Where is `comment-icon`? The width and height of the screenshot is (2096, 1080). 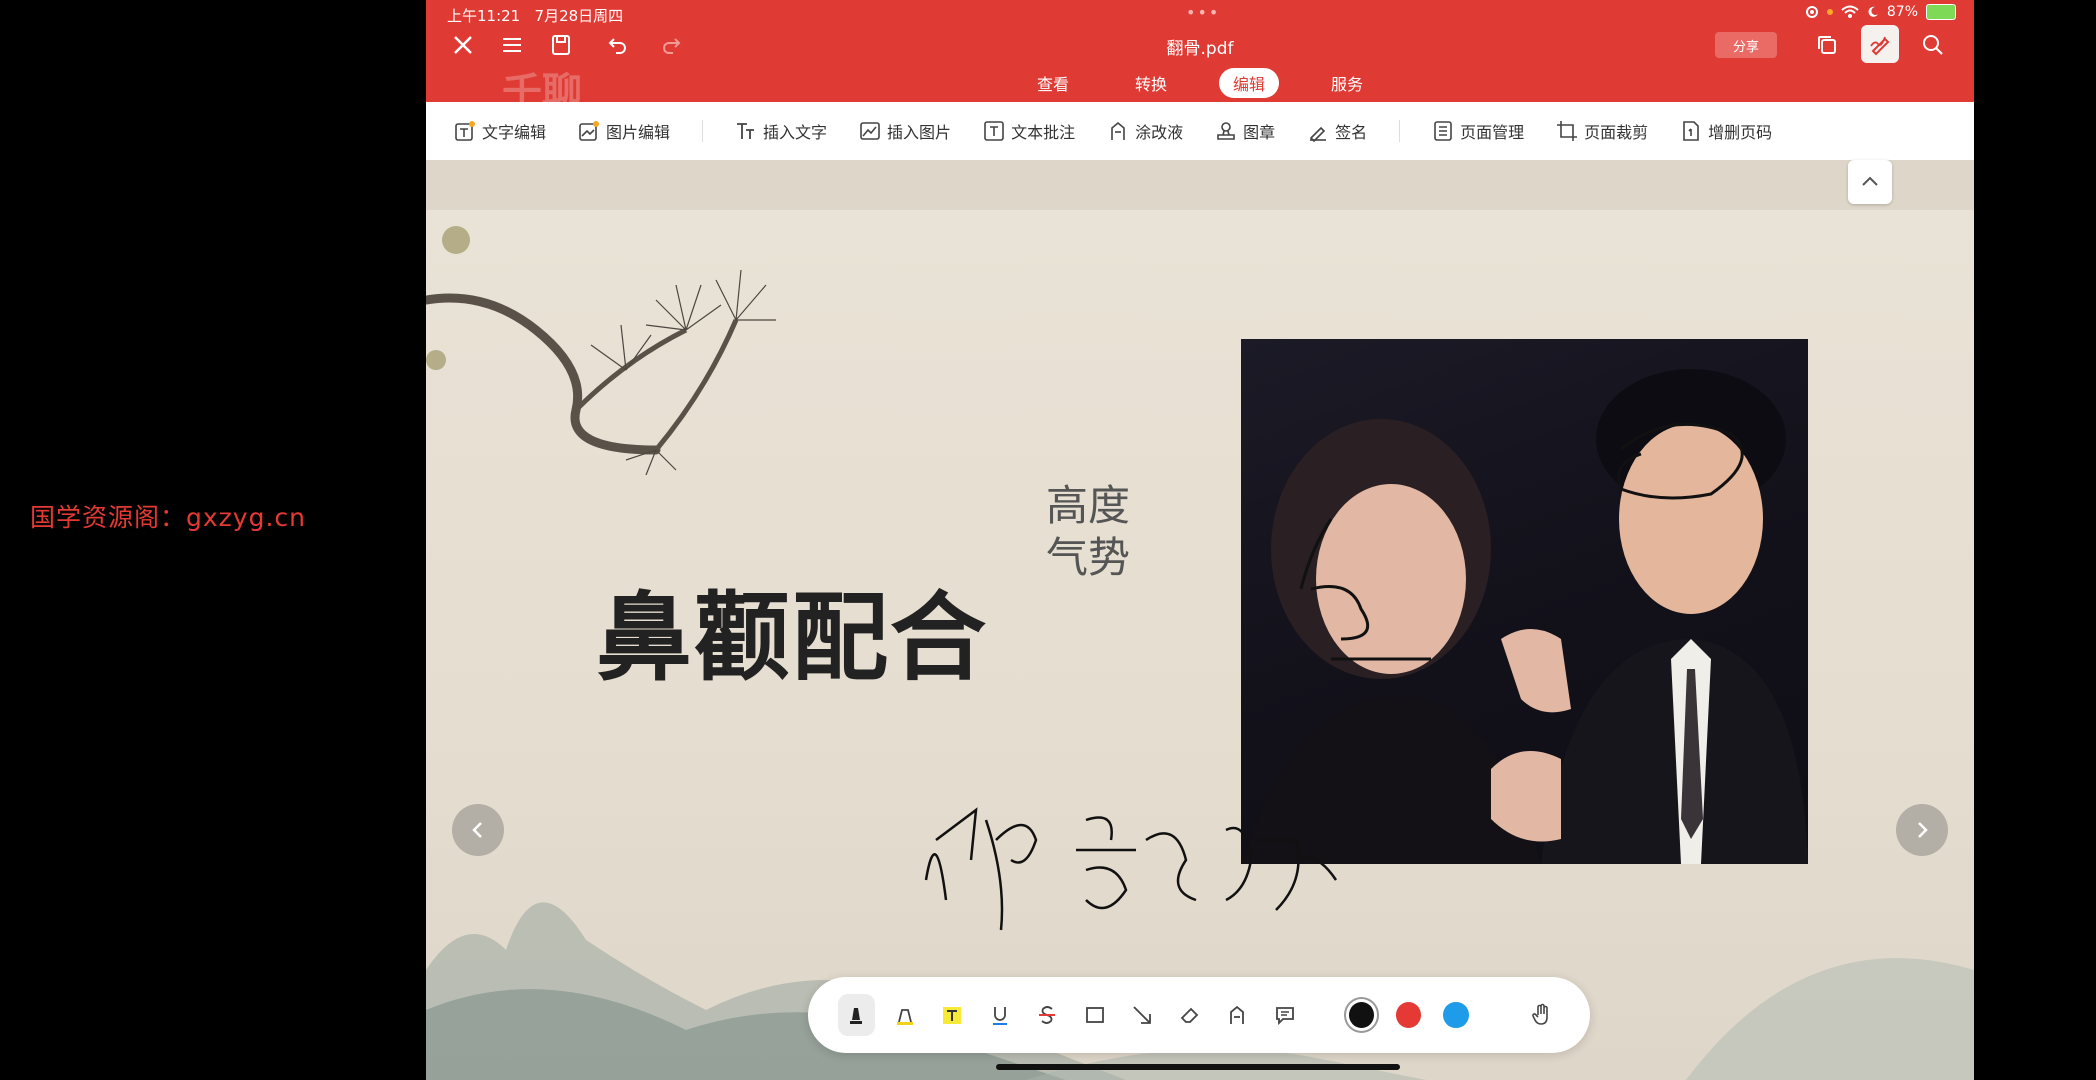 comment-icon is located at coordinates (1285, 1016).